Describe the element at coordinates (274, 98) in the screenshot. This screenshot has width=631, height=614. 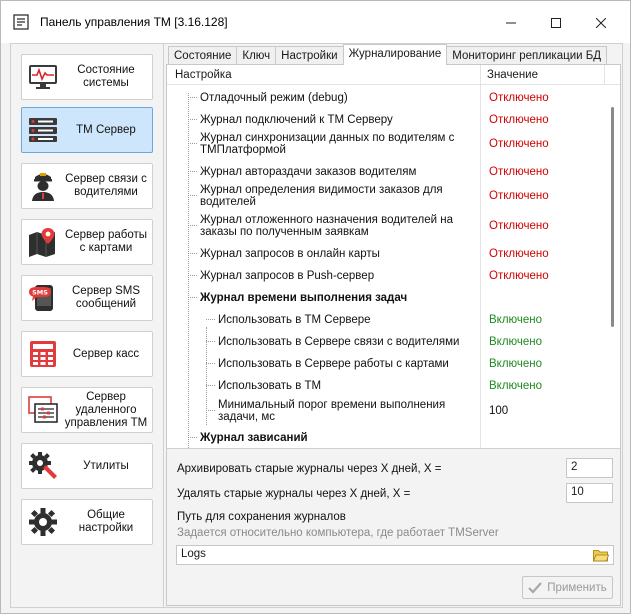
I see `setting-name: Отладочный режим (debug)` at that location.